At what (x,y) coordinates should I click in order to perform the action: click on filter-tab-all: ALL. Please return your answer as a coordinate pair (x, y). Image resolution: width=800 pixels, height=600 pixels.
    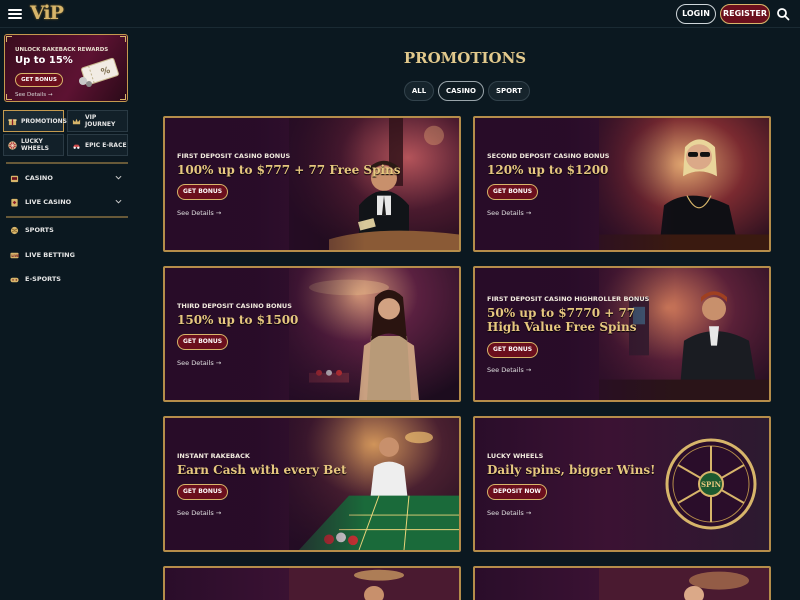
    Looking at the image, I should click on (419, 91).